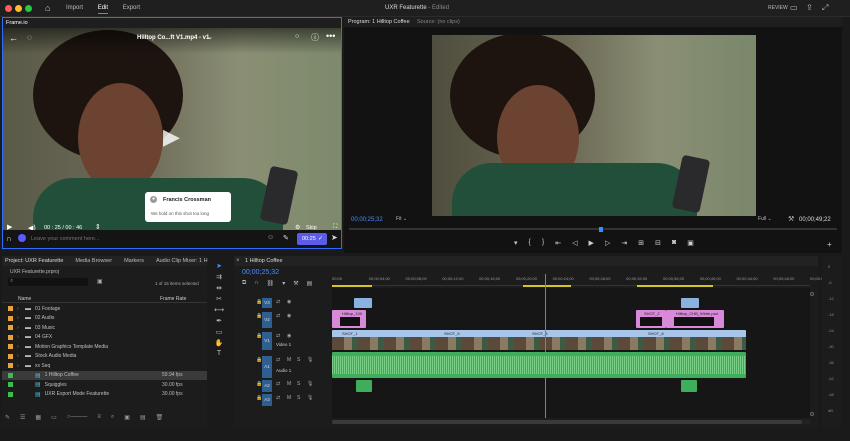 The height and width of the screenshot is (441, 850). What do you see at coordinates (18, 8) in the screenshot?
I see `minimize-window-button` at bounding box center [18, 8].